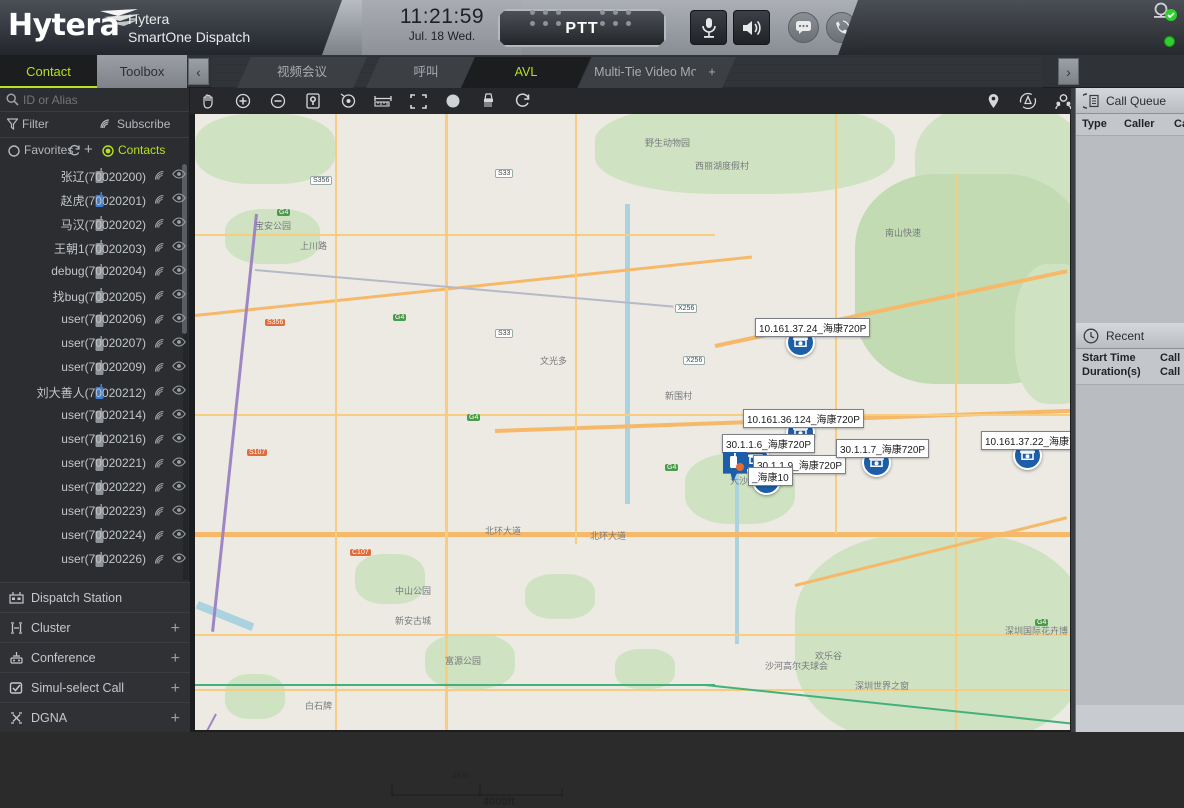 The image size is (1184, 808). Describe the element at coordinates (1130, 545) in the screenshot. I see `recent-body` at that location.